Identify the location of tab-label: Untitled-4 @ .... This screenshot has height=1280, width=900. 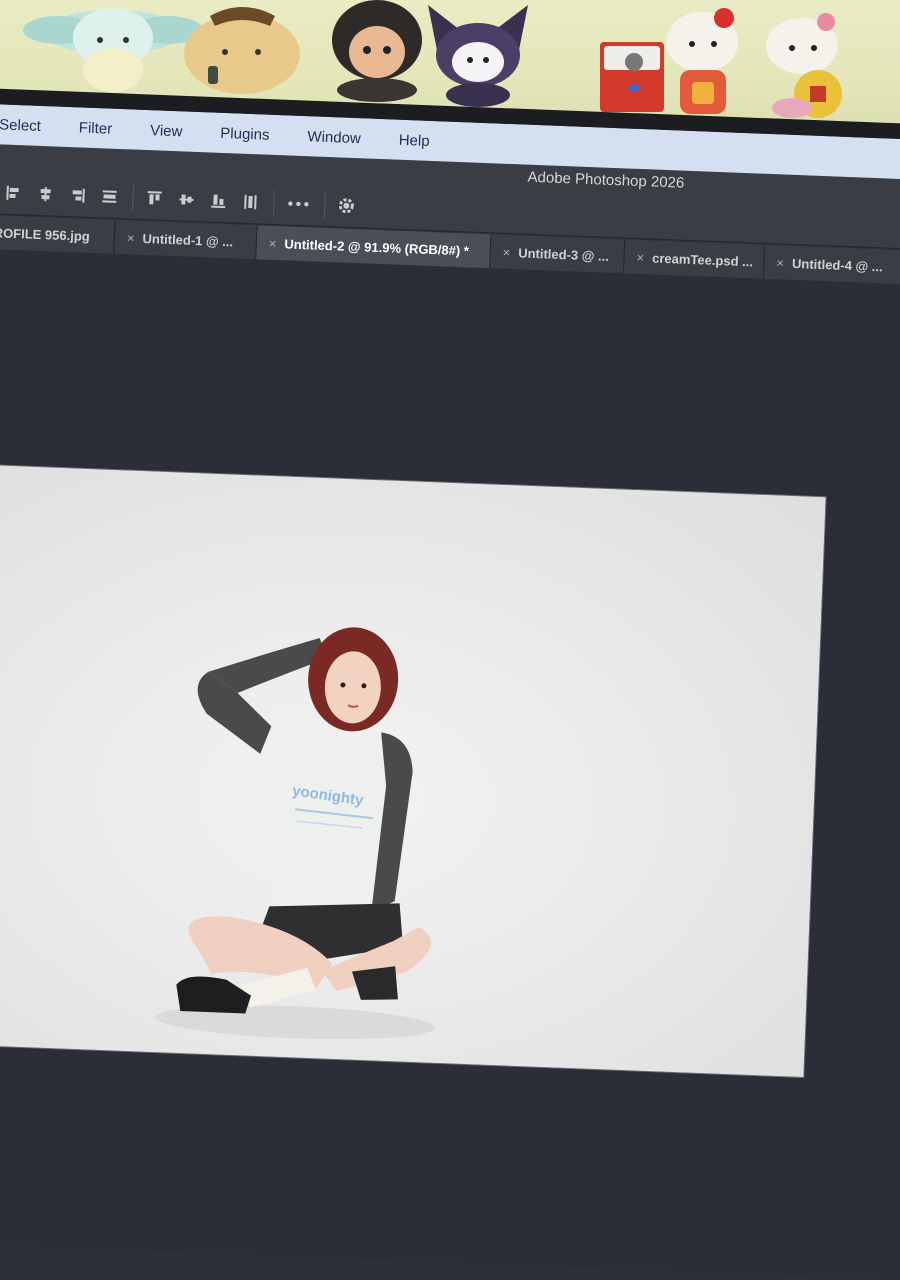
(837, 264).